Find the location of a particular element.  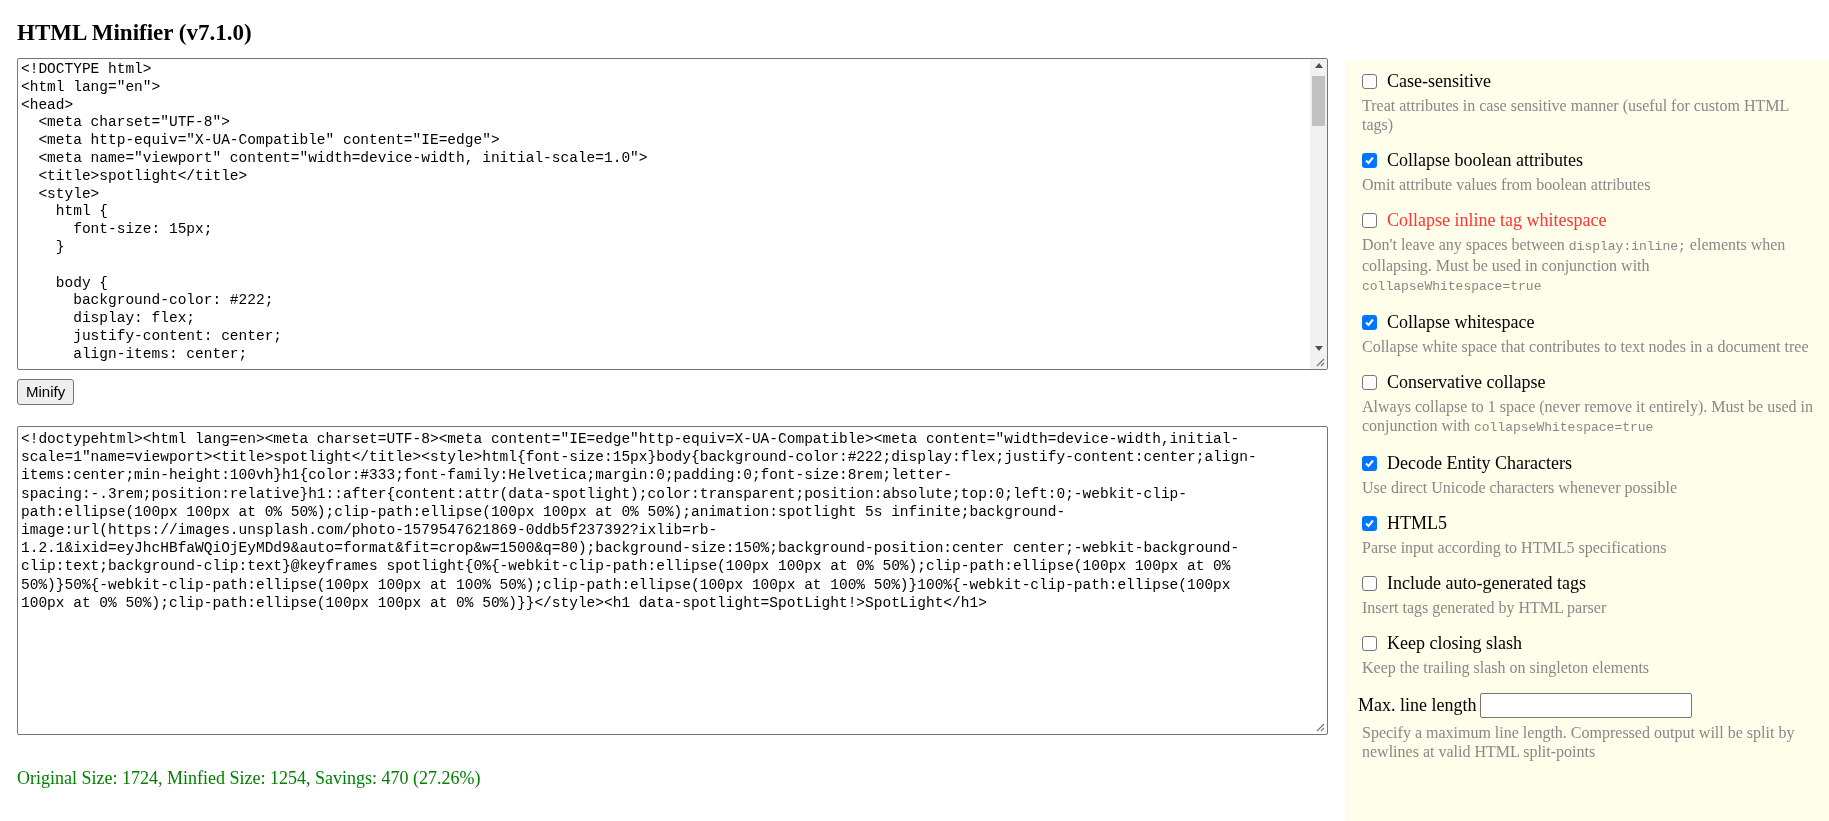

option-description: Specify a maximum line length. Compressed output will be split by newlines at valid HTML split-points is located at coordinates (1579, 742).